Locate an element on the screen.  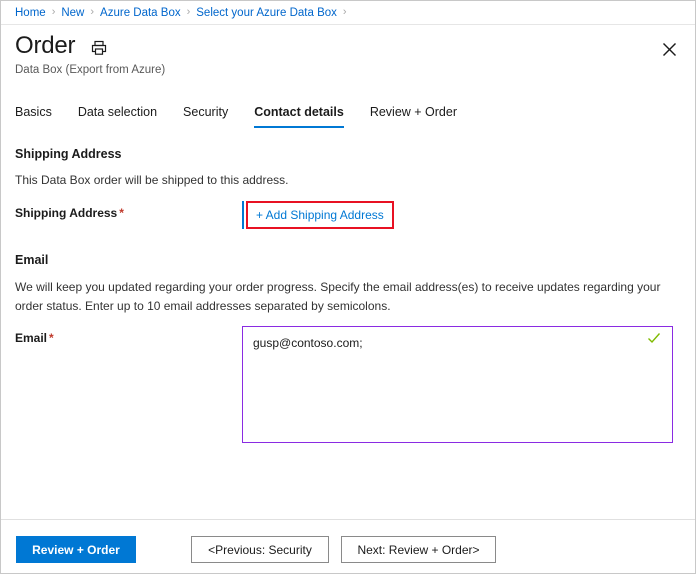
email-heading: Email is located at coordinates (32, 260).